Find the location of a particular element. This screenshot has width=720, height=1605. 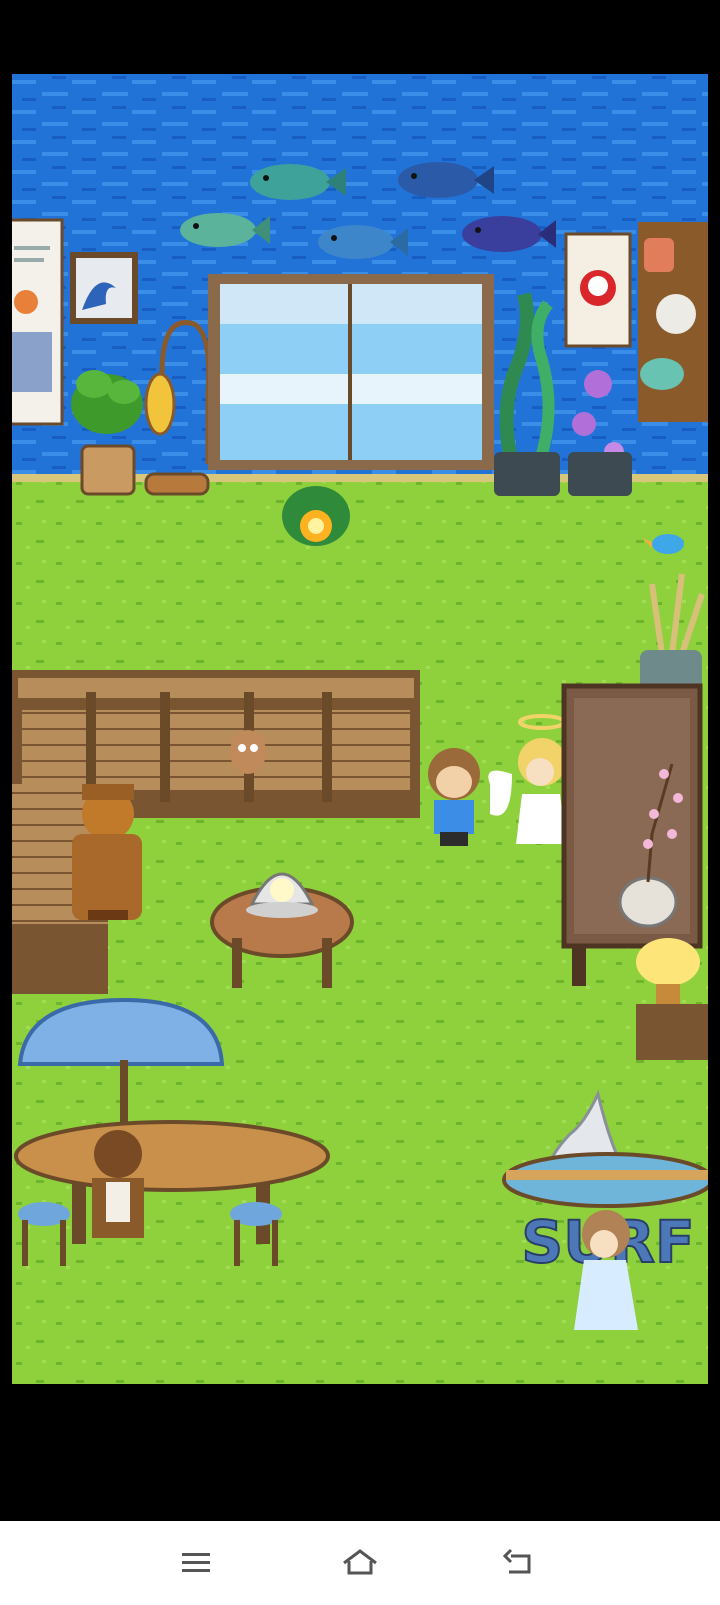

back-icon is located at coordinates (517, 1561).